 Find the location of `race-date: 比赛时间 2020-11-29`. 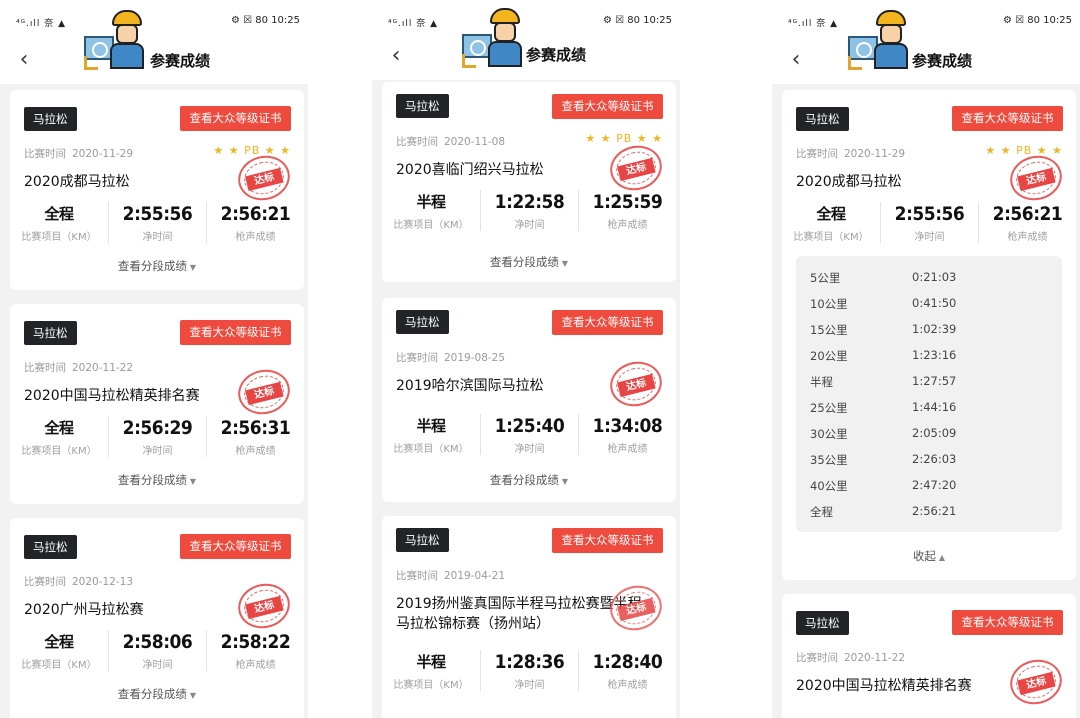

race-date: 比赛时间 2020-11-29 is located at coordinates (79, 154).